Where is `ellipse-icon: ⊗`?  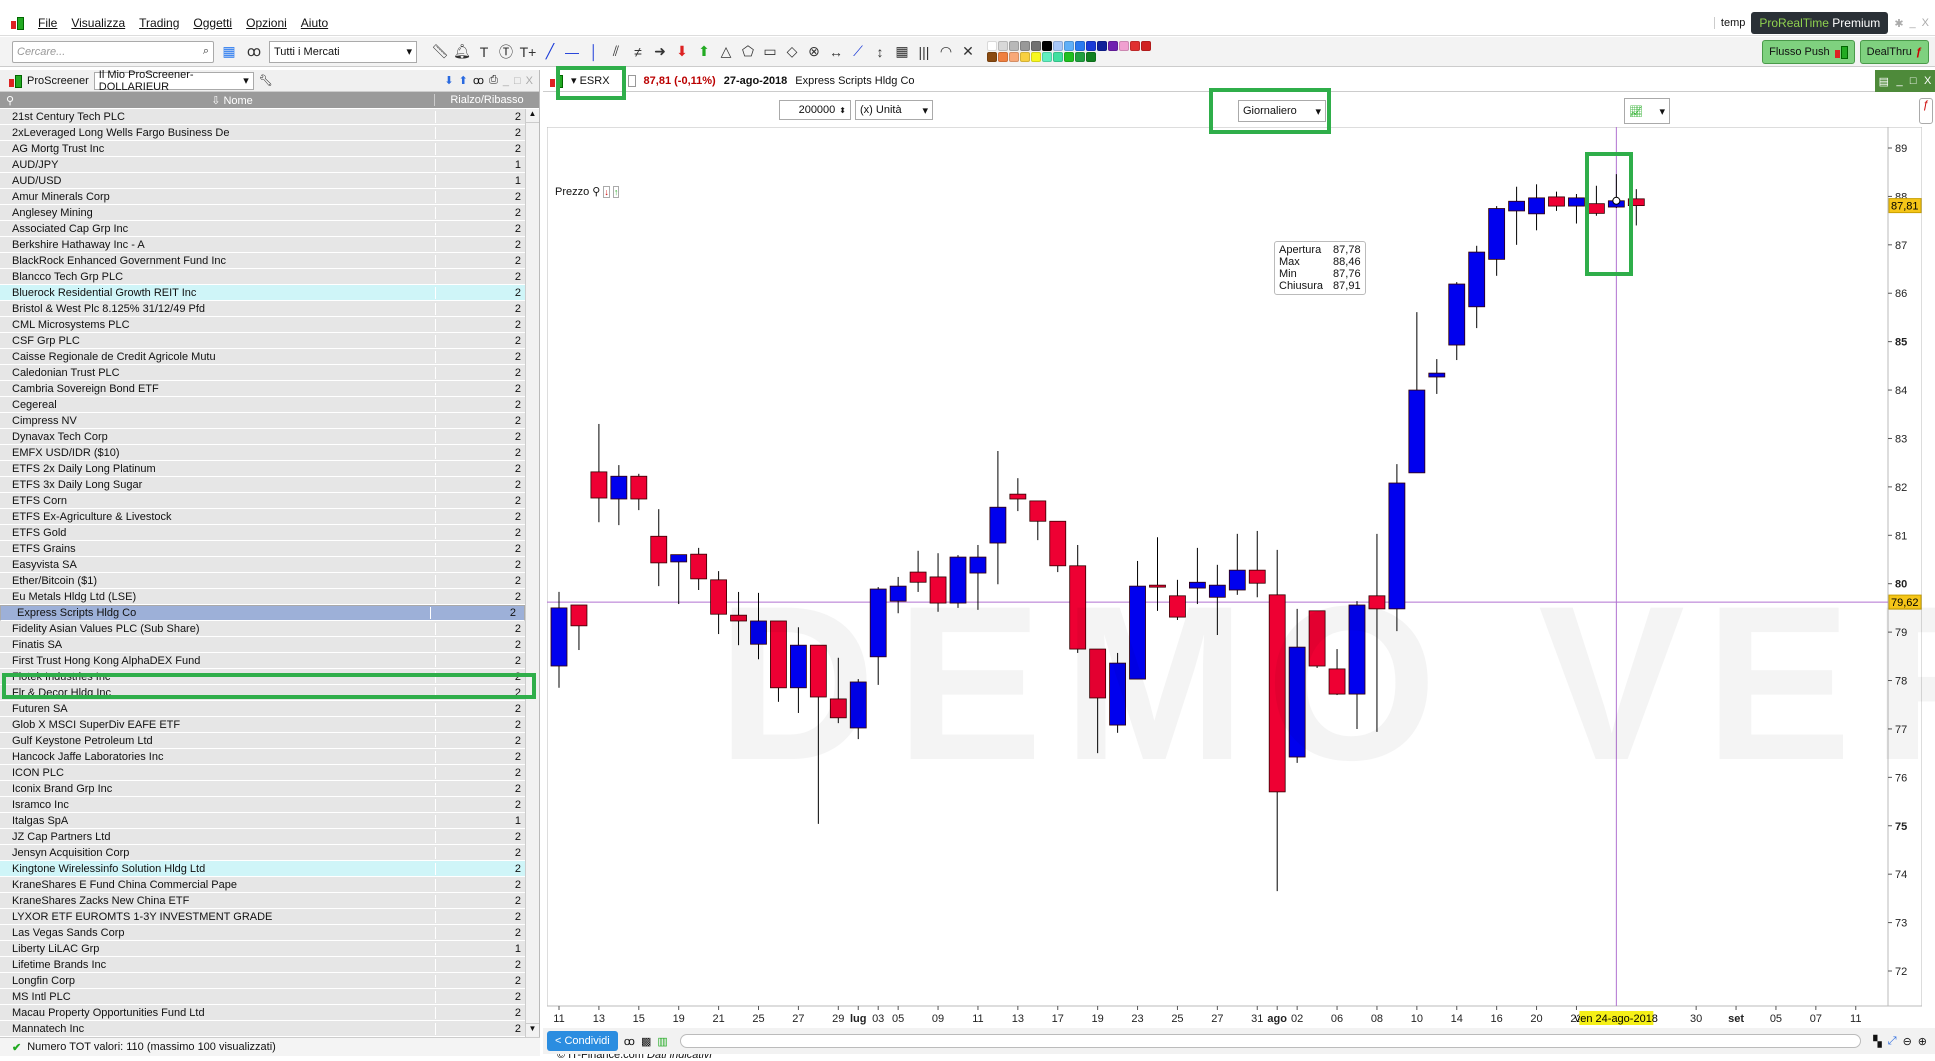 ellipse-icon: ⊗ is located at coordinates (814, 52).